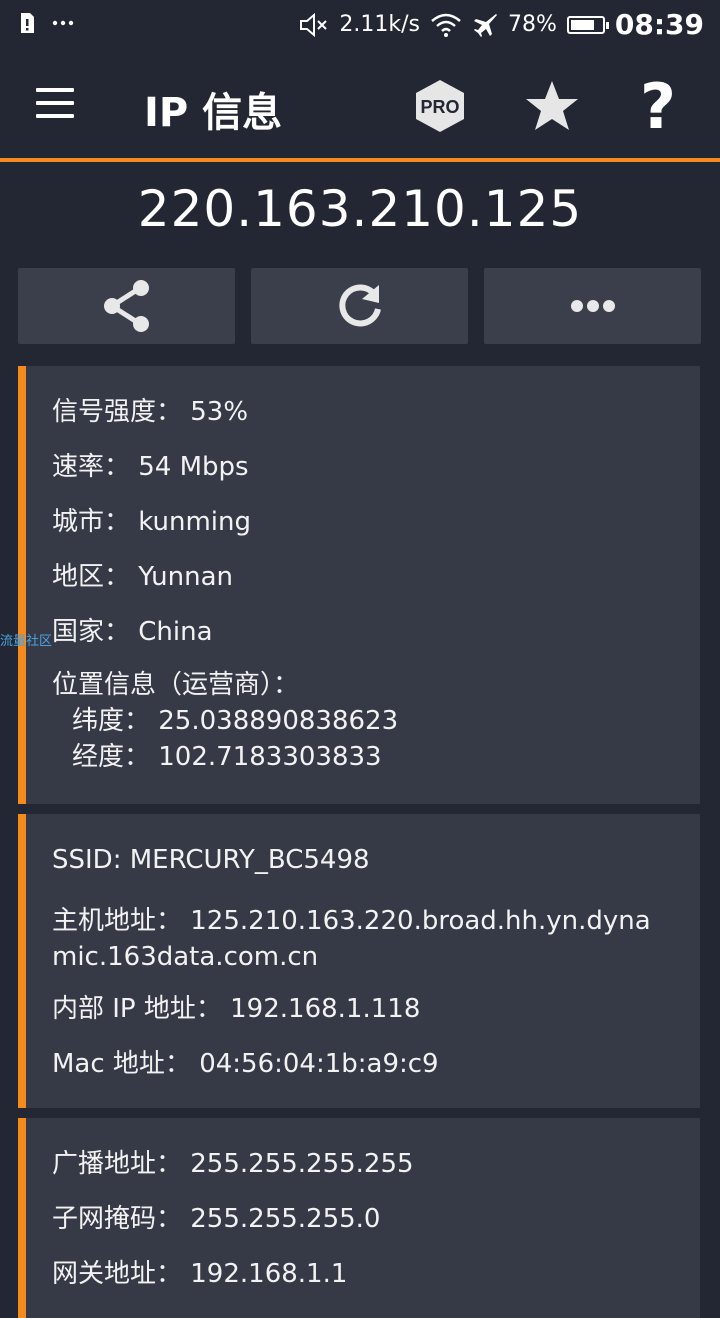  I want to click on clock: 08:39, so click(659, 24).